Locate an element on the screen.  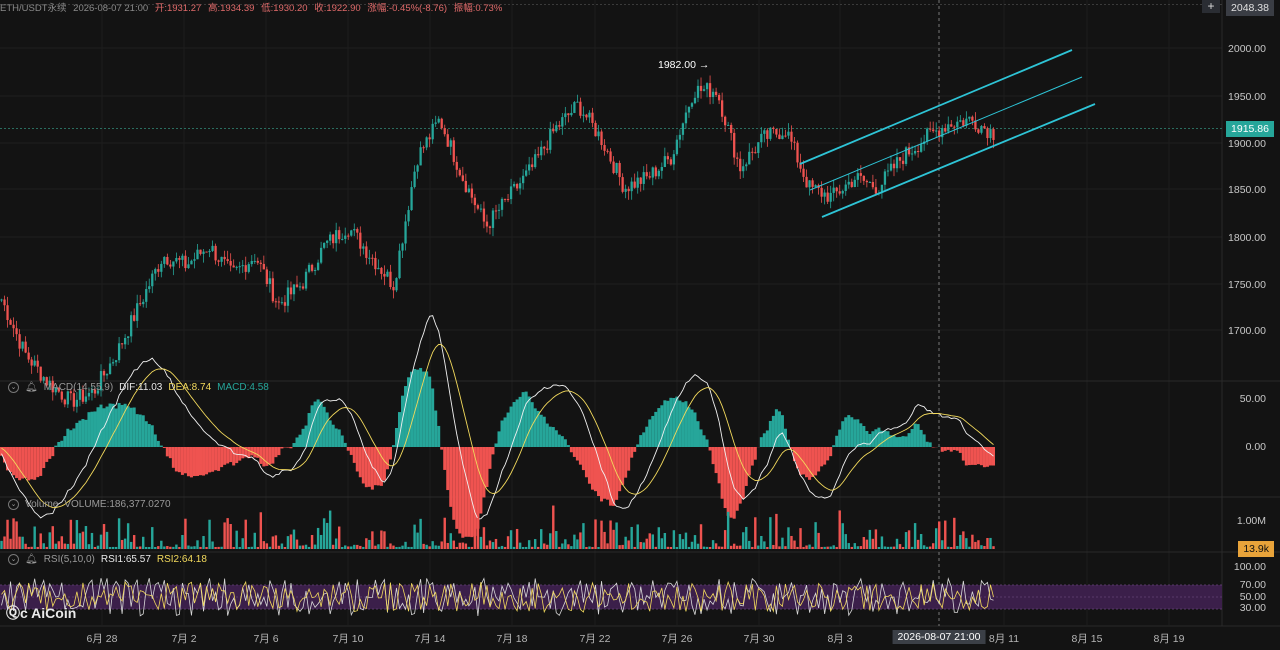
volume-title: Volume is located at coordinates (41, 504).